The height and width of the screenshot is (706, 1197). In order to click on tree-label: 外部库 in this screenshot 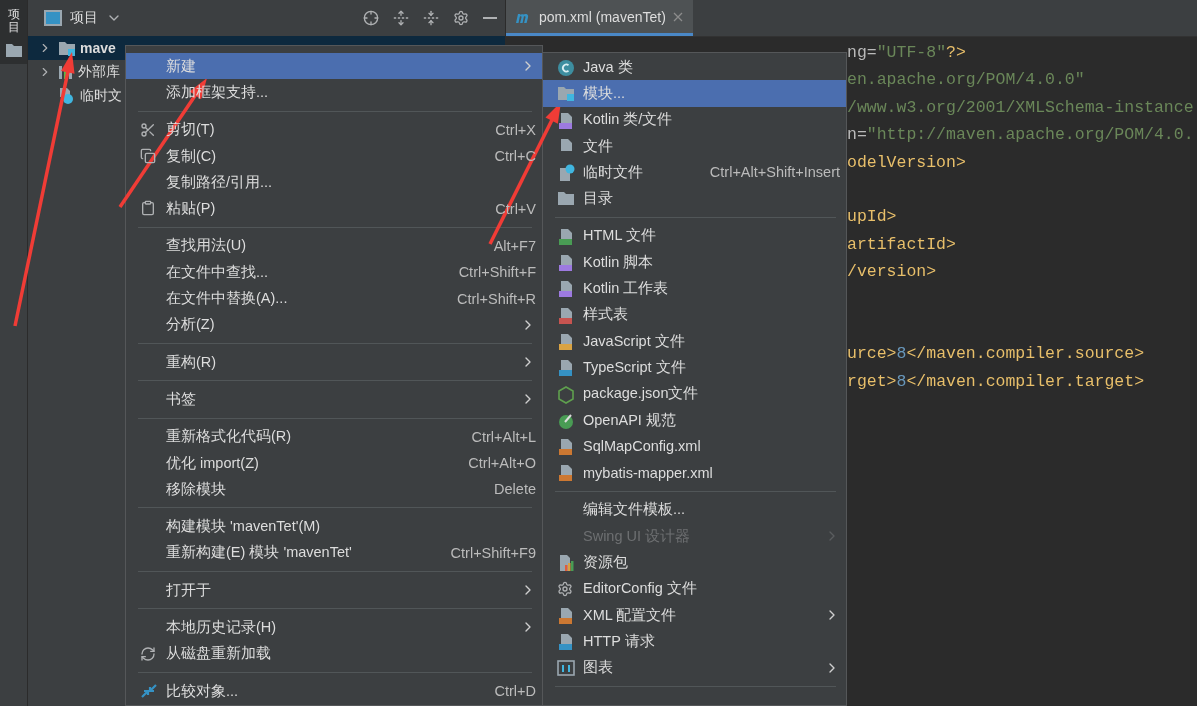, I will do `click(99, 72)`.